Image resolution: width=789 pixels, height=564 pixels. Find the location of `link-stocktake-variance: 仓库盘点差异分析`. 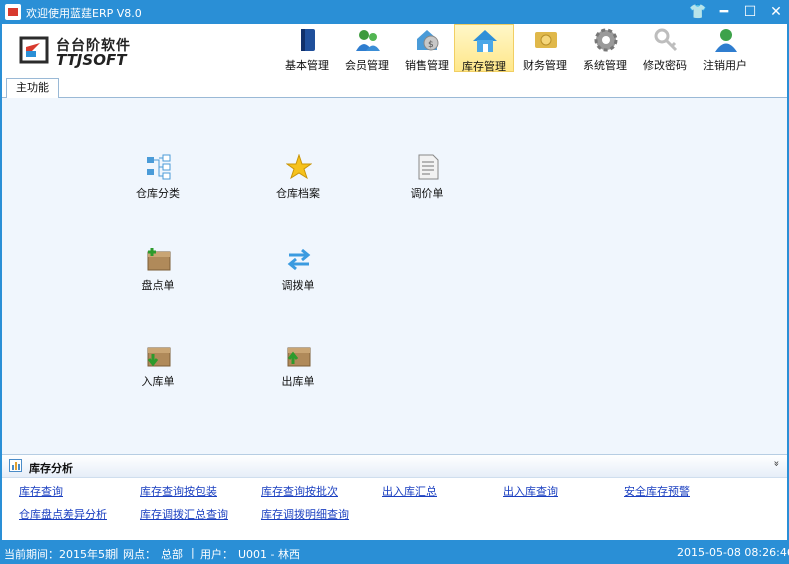

link-stocktake-variance: 仓库盘点差异分析 is located at coordinates (63, 514).